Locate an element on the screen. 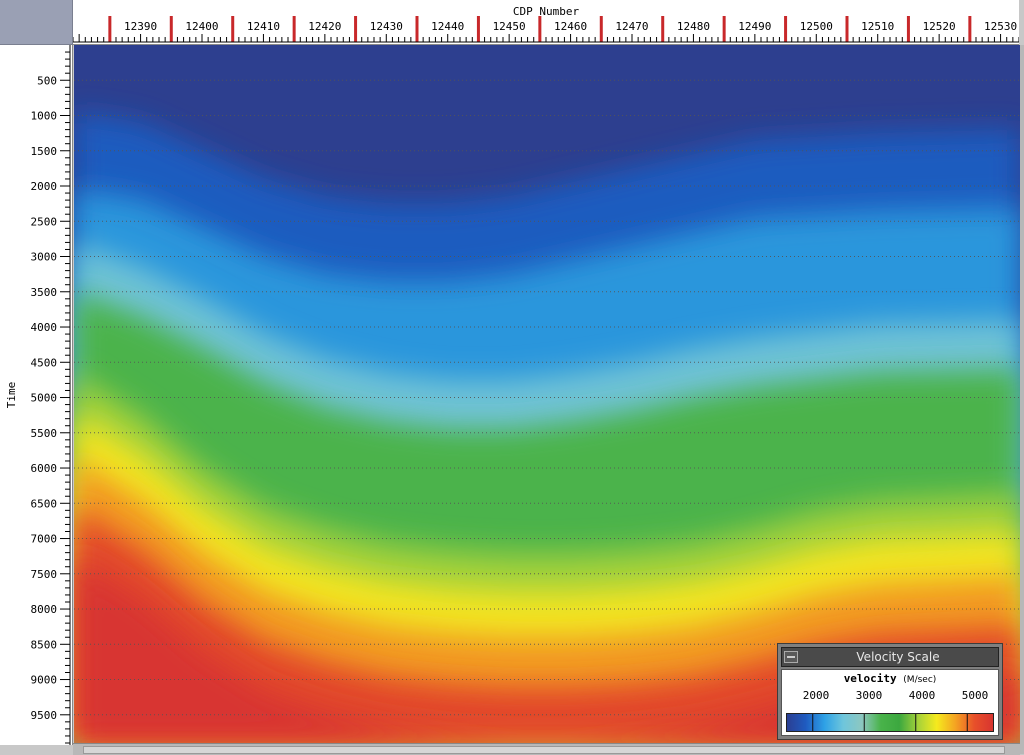 This screenshot has height=755, width=1024. y-tick-label: 8500 is located at coordinates (44, 644).